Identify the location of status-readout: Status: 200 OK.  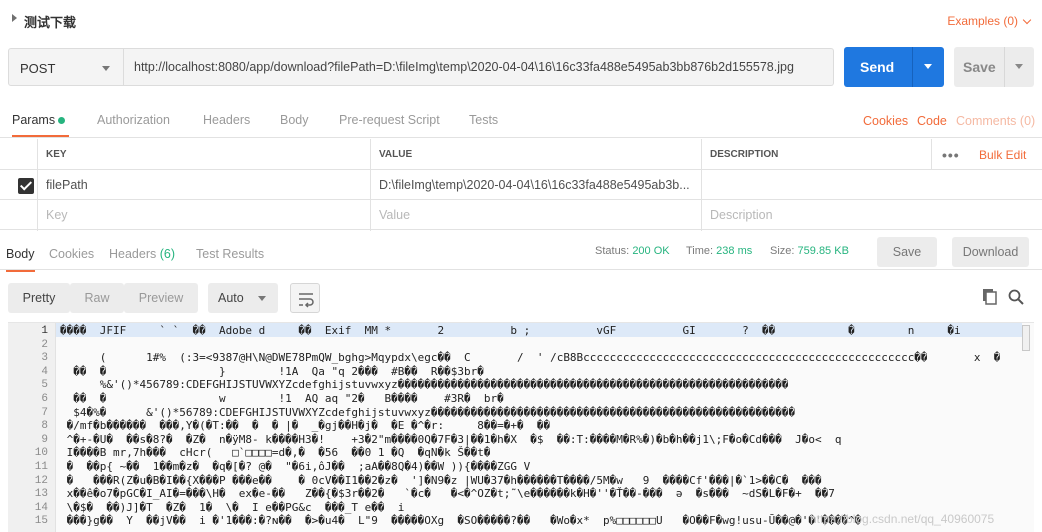
(632, 251).